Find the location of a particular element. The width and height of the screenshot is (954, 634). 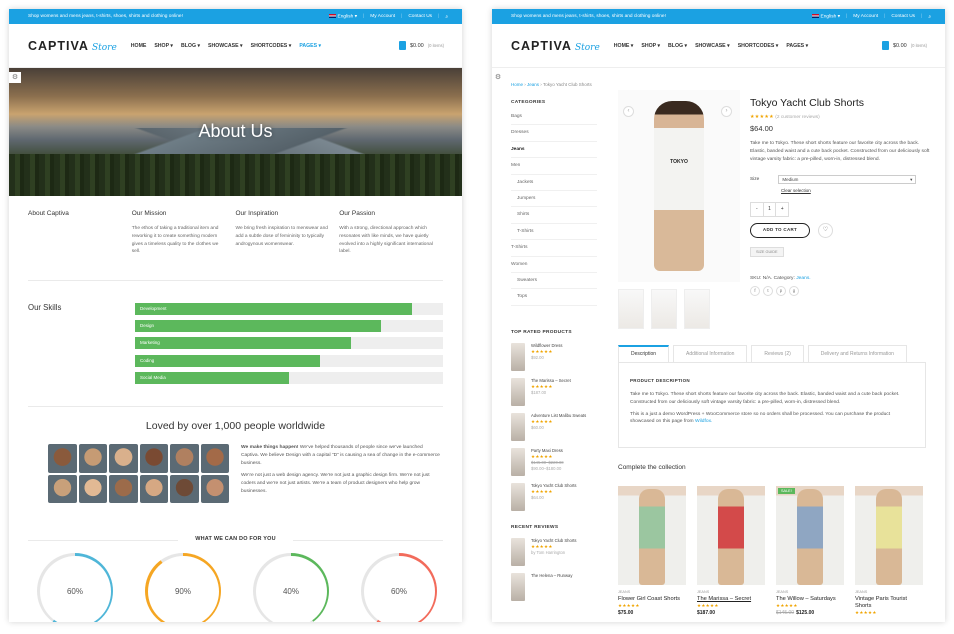

facebook-icon: f is located at coordinates (755, 291).